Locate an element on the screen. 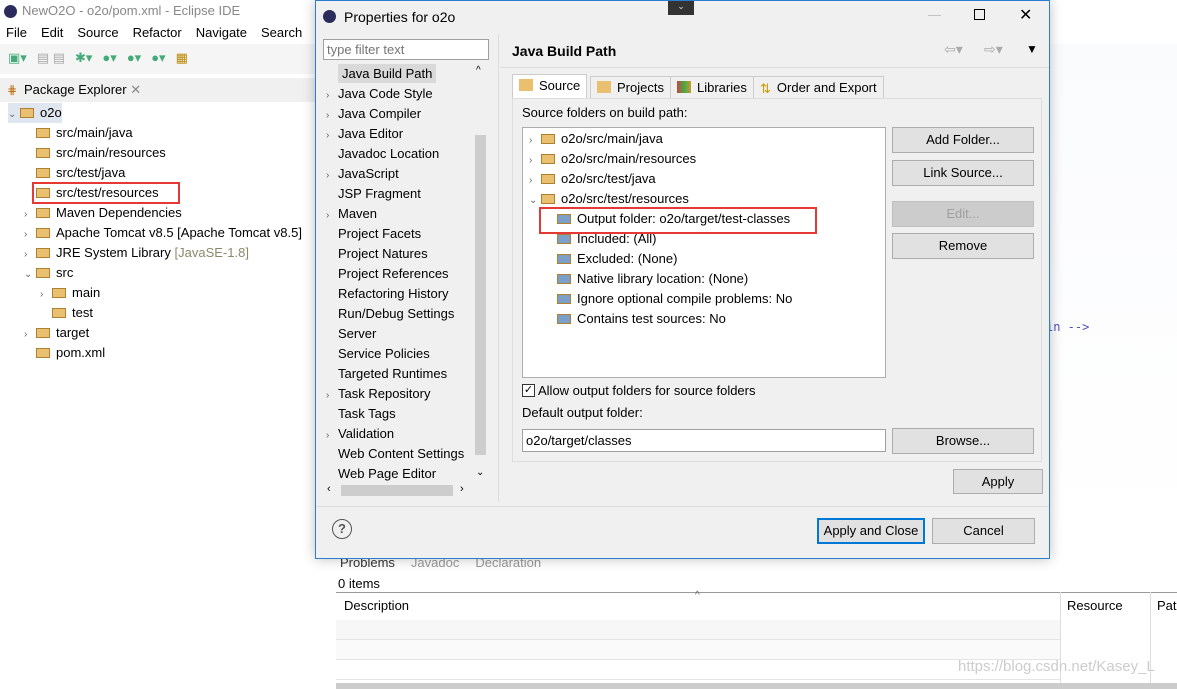  nav-item: Javadoc Location is located at coordinates (382, 154).